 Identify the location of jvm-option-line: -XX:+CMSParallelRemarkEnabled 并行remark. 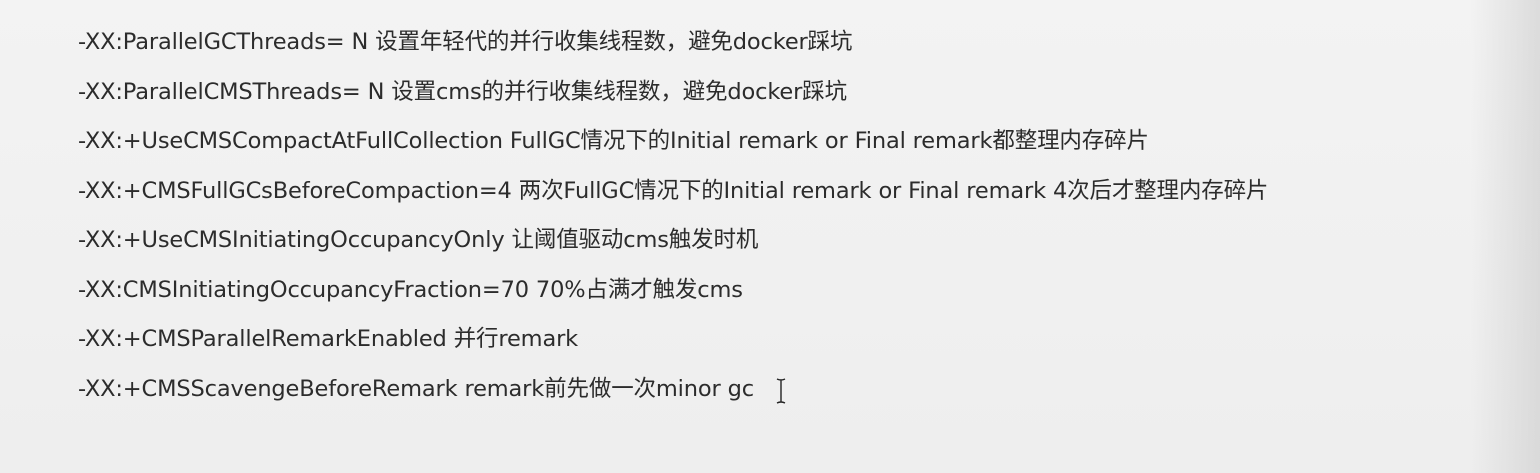
(328, 339).